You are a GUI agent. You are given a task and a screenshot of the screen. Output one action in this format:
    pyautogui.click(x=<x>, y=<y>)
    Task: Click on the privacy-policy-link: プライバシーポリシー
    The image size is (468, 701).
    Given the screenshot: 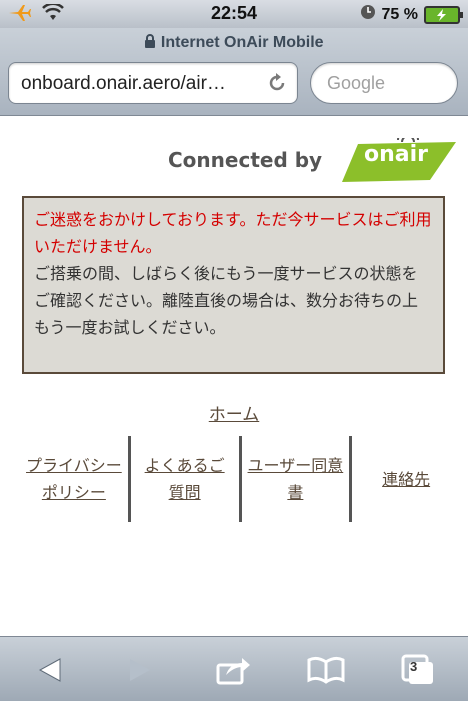 What is the action you would take?
    pyautogui.click(x=74, y=479)
    